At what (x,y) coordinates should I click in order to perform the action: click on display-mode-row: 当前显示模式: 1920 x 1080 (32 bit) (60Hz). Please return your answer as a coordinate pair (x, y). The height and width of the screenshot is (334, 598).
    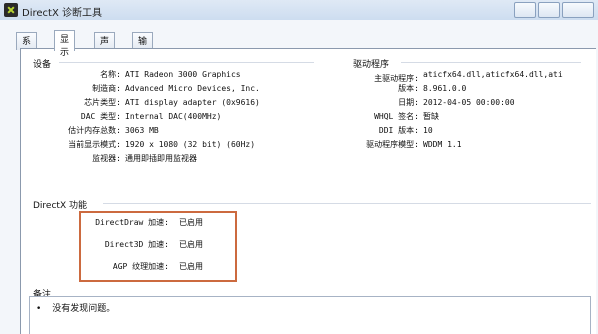
    Looking at the image, I should click on (144, 145).